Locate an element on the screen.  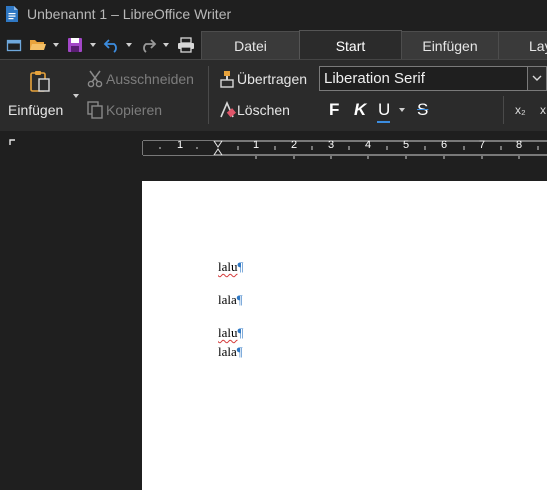
chevron-down-icon is located at coordinates (537, 78).